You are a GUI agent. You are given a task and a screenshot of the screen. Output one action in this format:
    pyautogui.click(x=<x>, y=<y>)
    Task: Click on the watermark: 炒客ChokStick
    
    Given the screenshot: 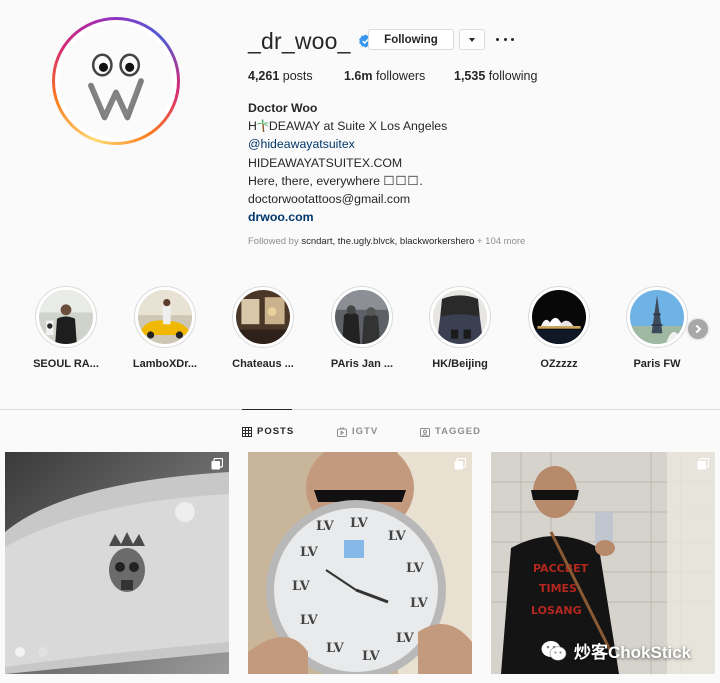 What is the action you would take?
    pyautogui.click(x=616, y=650)
    